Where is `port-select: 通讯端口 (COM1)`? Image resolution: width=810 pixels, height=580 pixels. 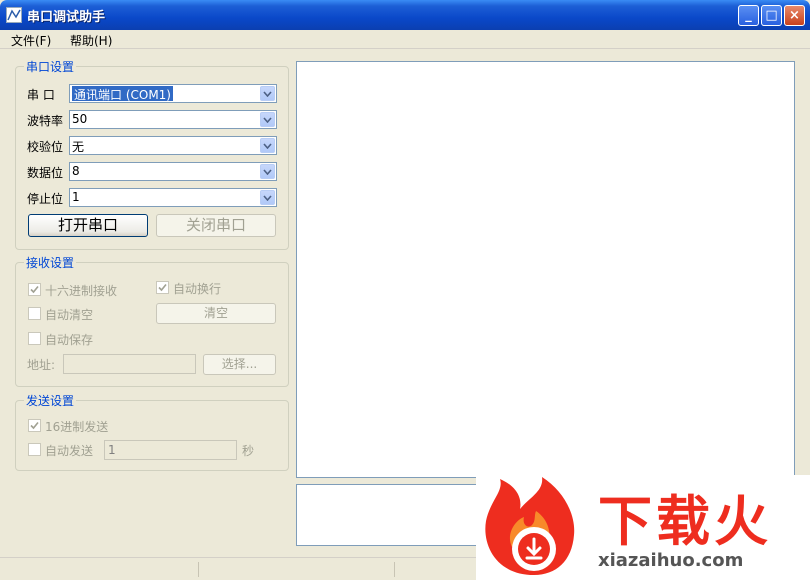
port-select: 通讯端口 (COM1) is located at coordinates (173, 93).